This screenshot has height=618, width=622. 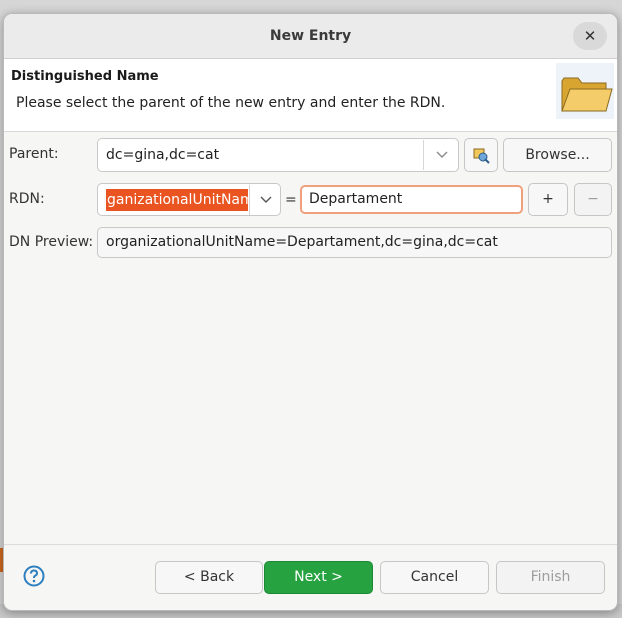 I want to click on help-icon, so click(x=34, y=576).